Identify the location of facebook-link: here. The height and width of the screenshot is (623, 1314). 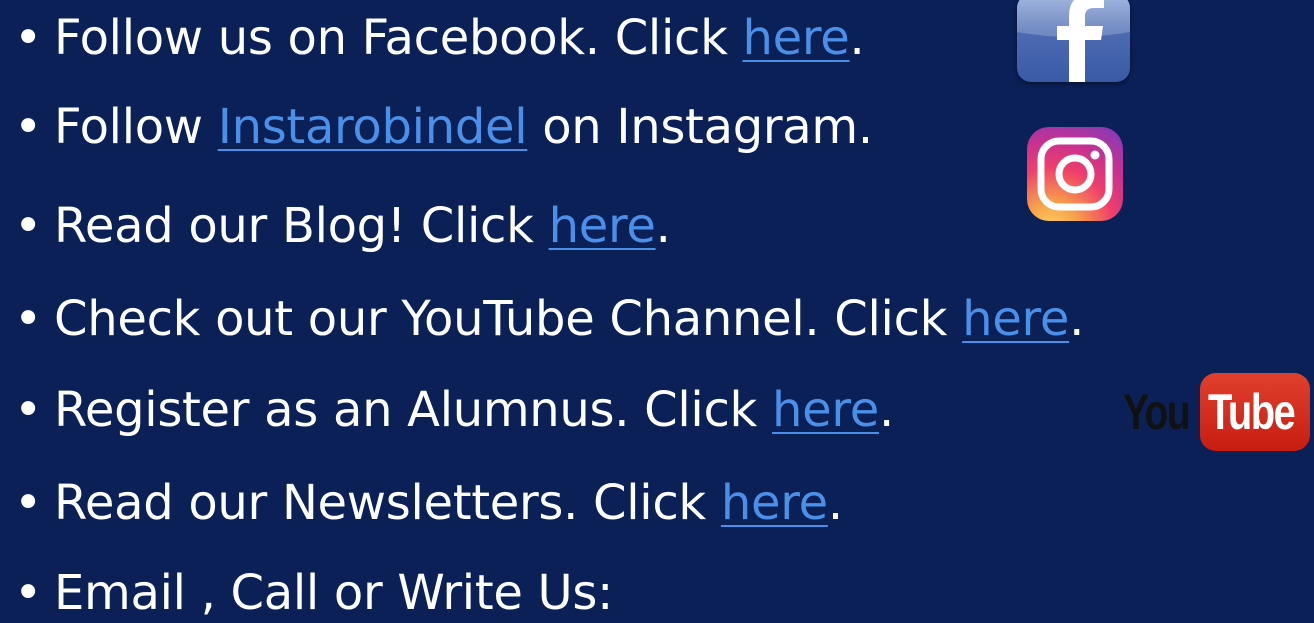
(796, 38).